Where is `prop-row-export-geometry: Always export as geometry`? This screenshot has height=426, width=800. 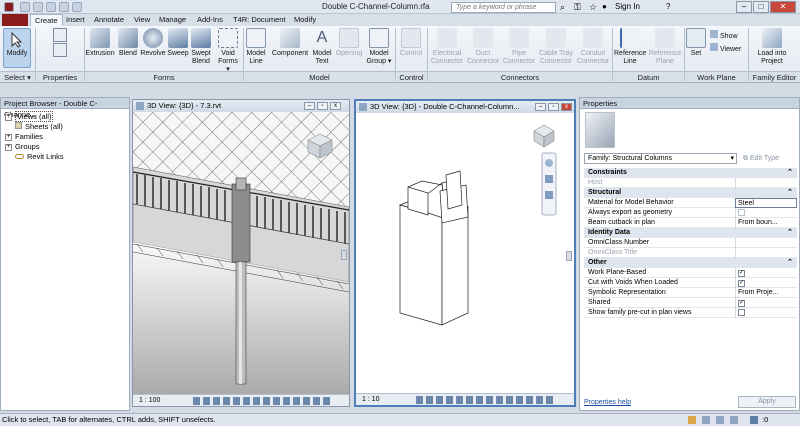 prop-row-export-geometry: Always export as geometry is located at coordinates (690, 213).